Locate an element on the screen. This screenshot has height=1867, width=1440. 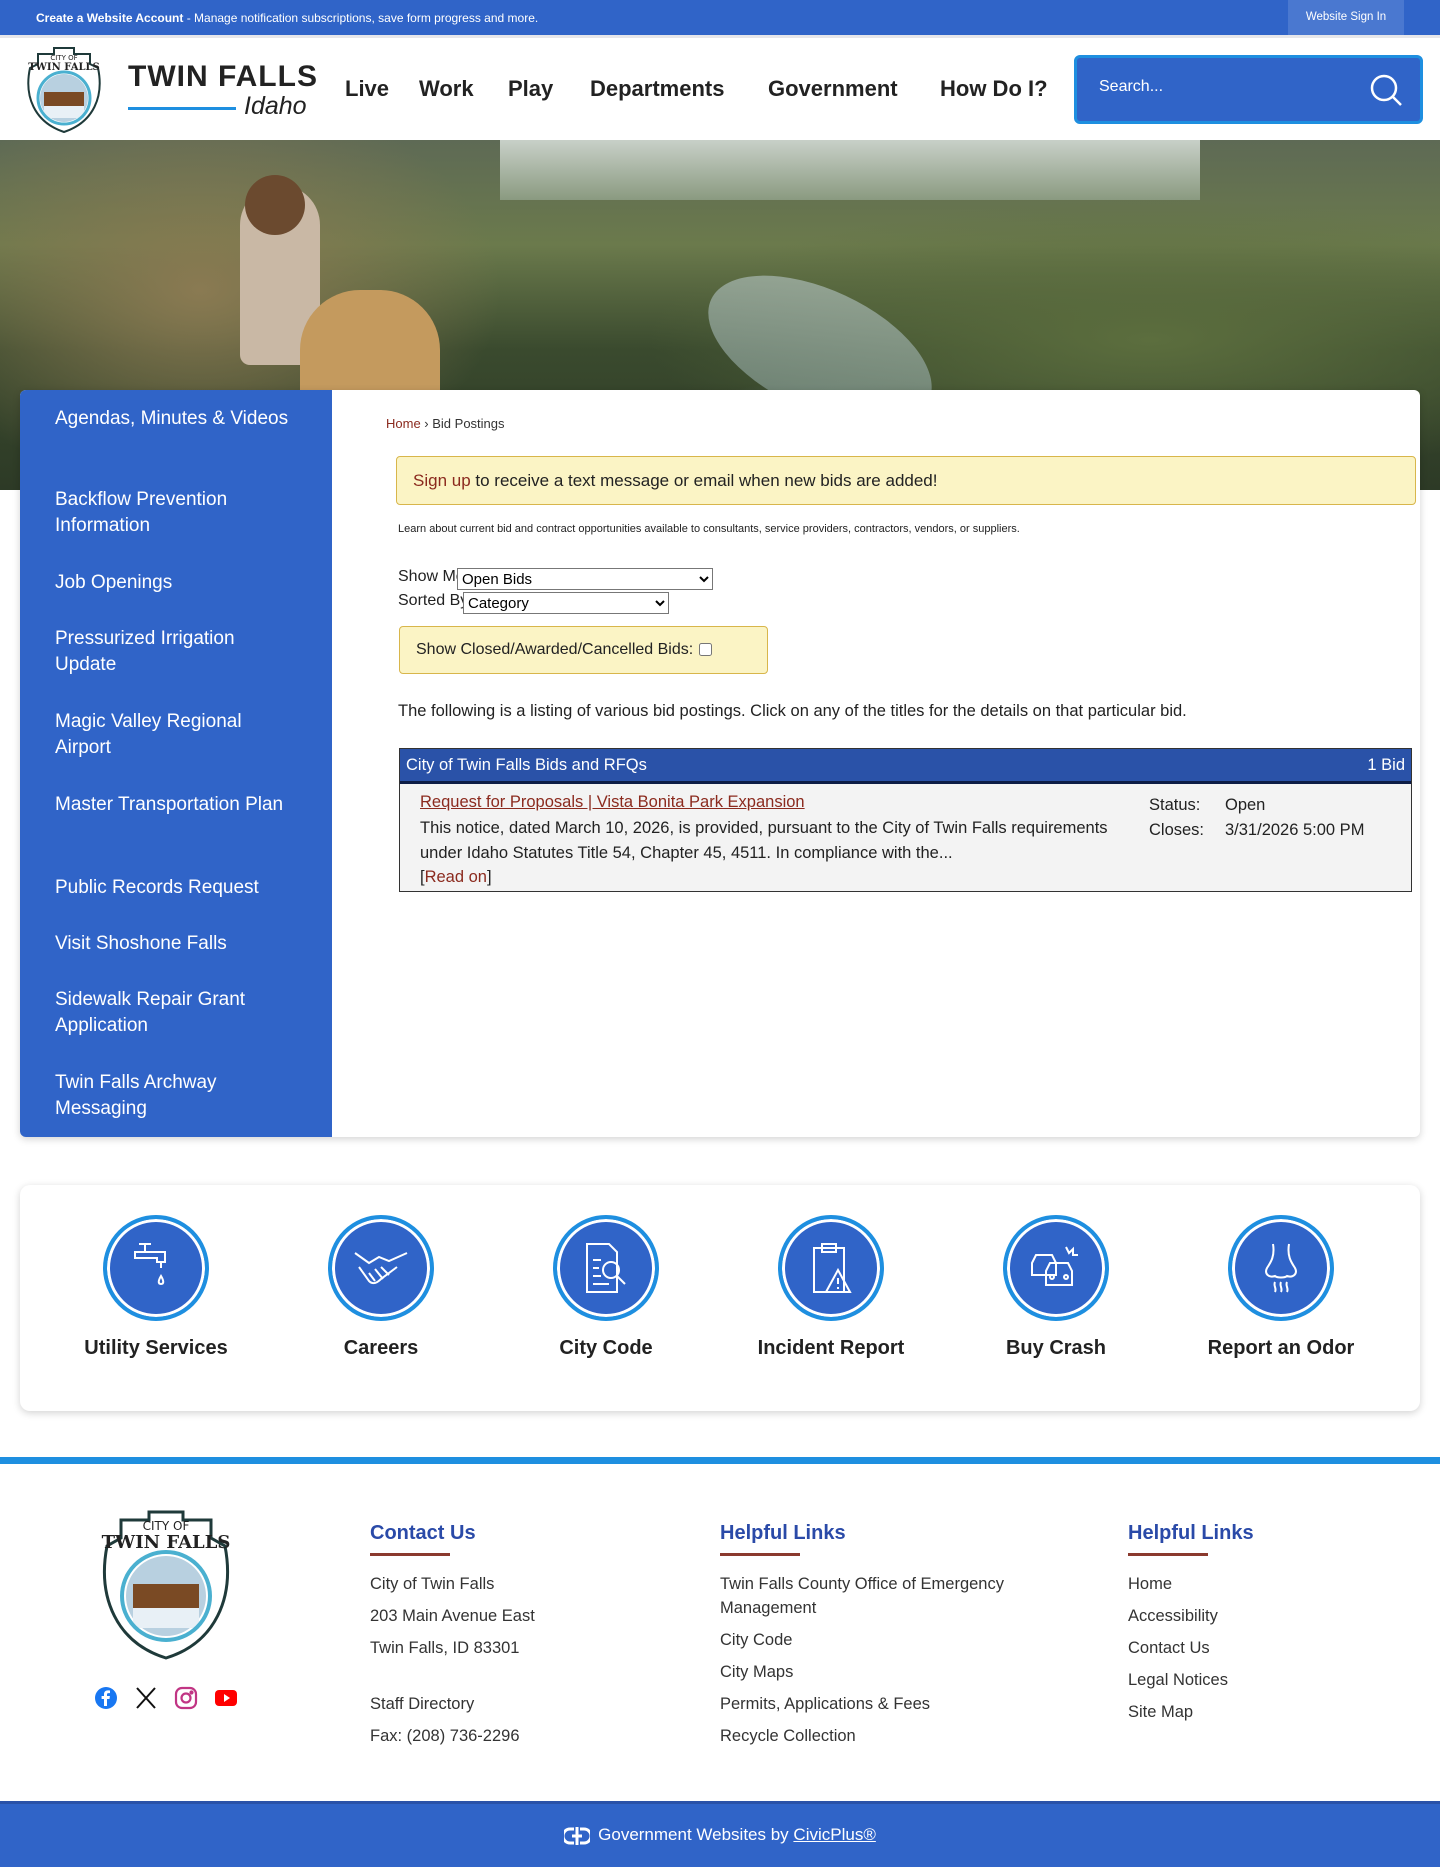
brand-underline is located at coordinates (182, 108).